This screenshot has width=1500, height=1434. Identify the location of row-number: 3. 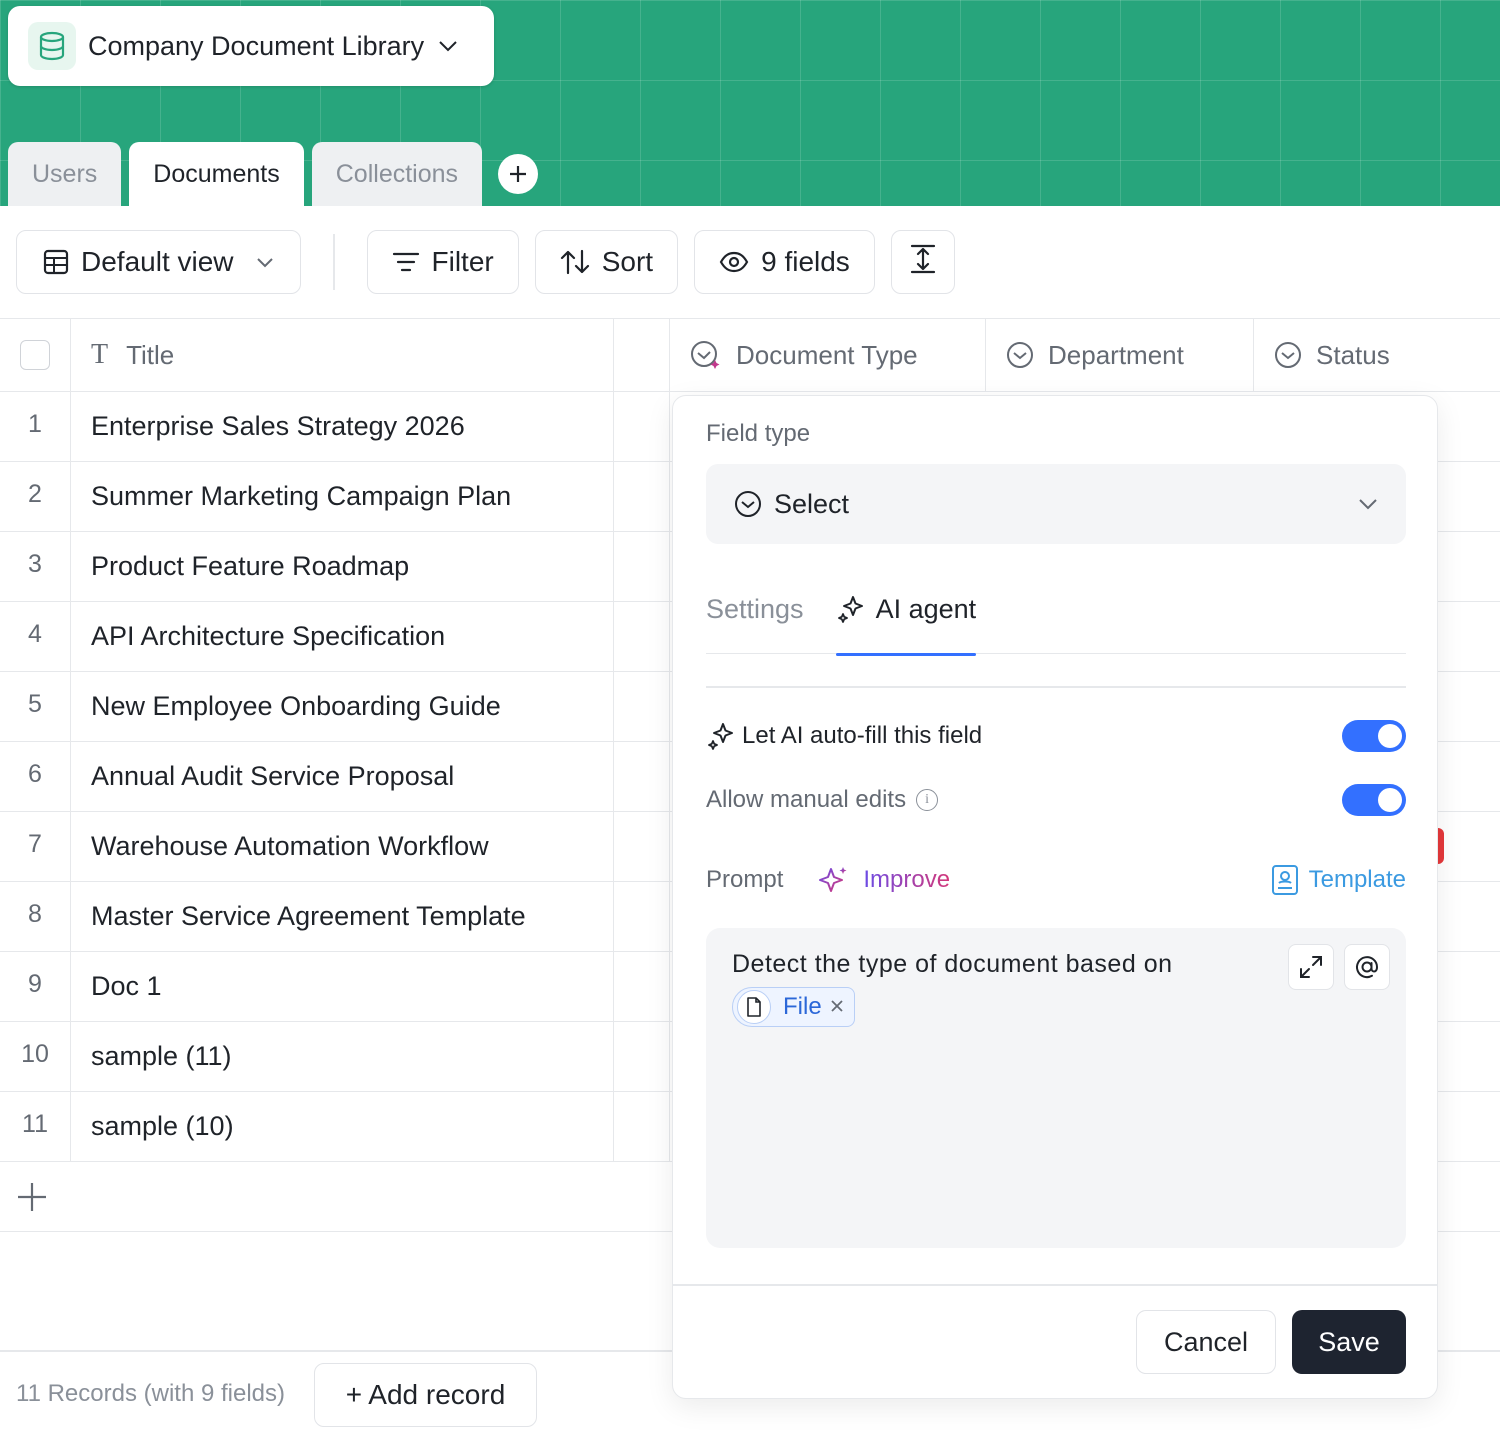
(35, 566).